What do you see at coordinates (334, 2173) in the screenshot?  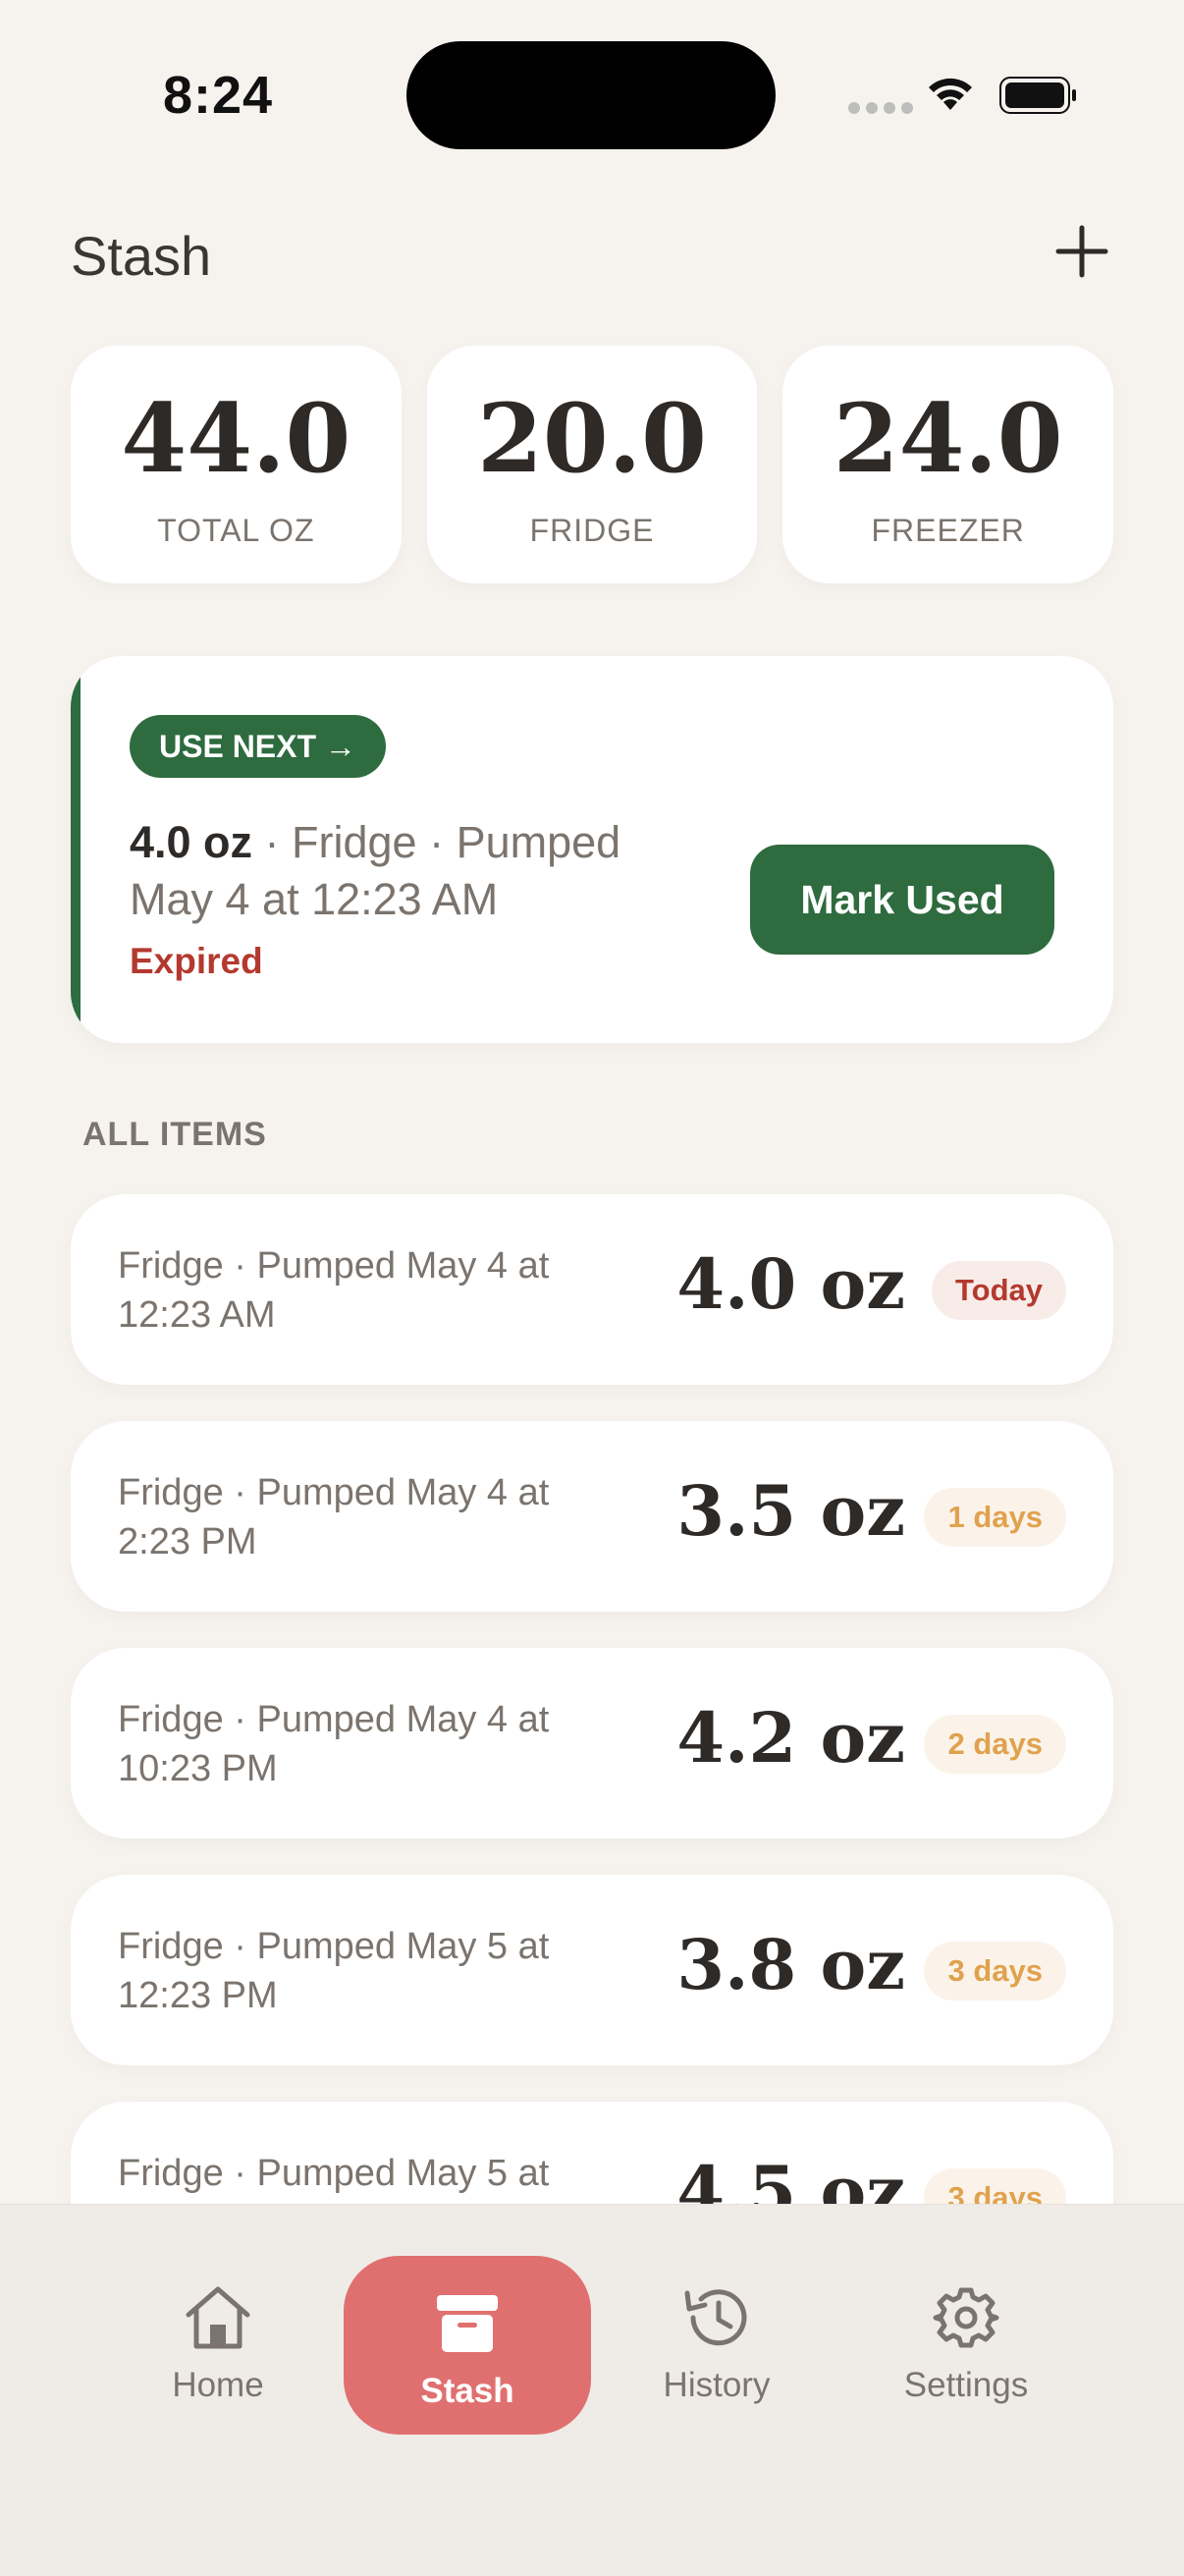 I see `item-description: Fridge · Pumped May 5 at` at bounding box center [334, 2173].